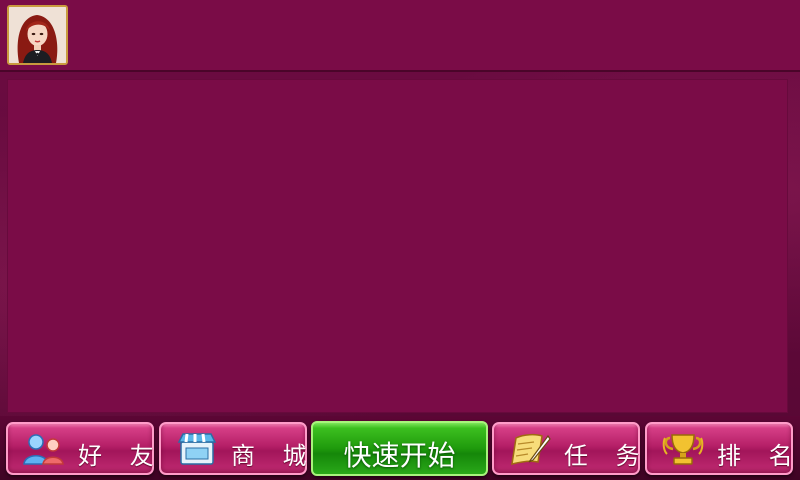  Describe the element at coordinates (530, 449) in the screenshot. I see `scroll-pen-icon` at that location.